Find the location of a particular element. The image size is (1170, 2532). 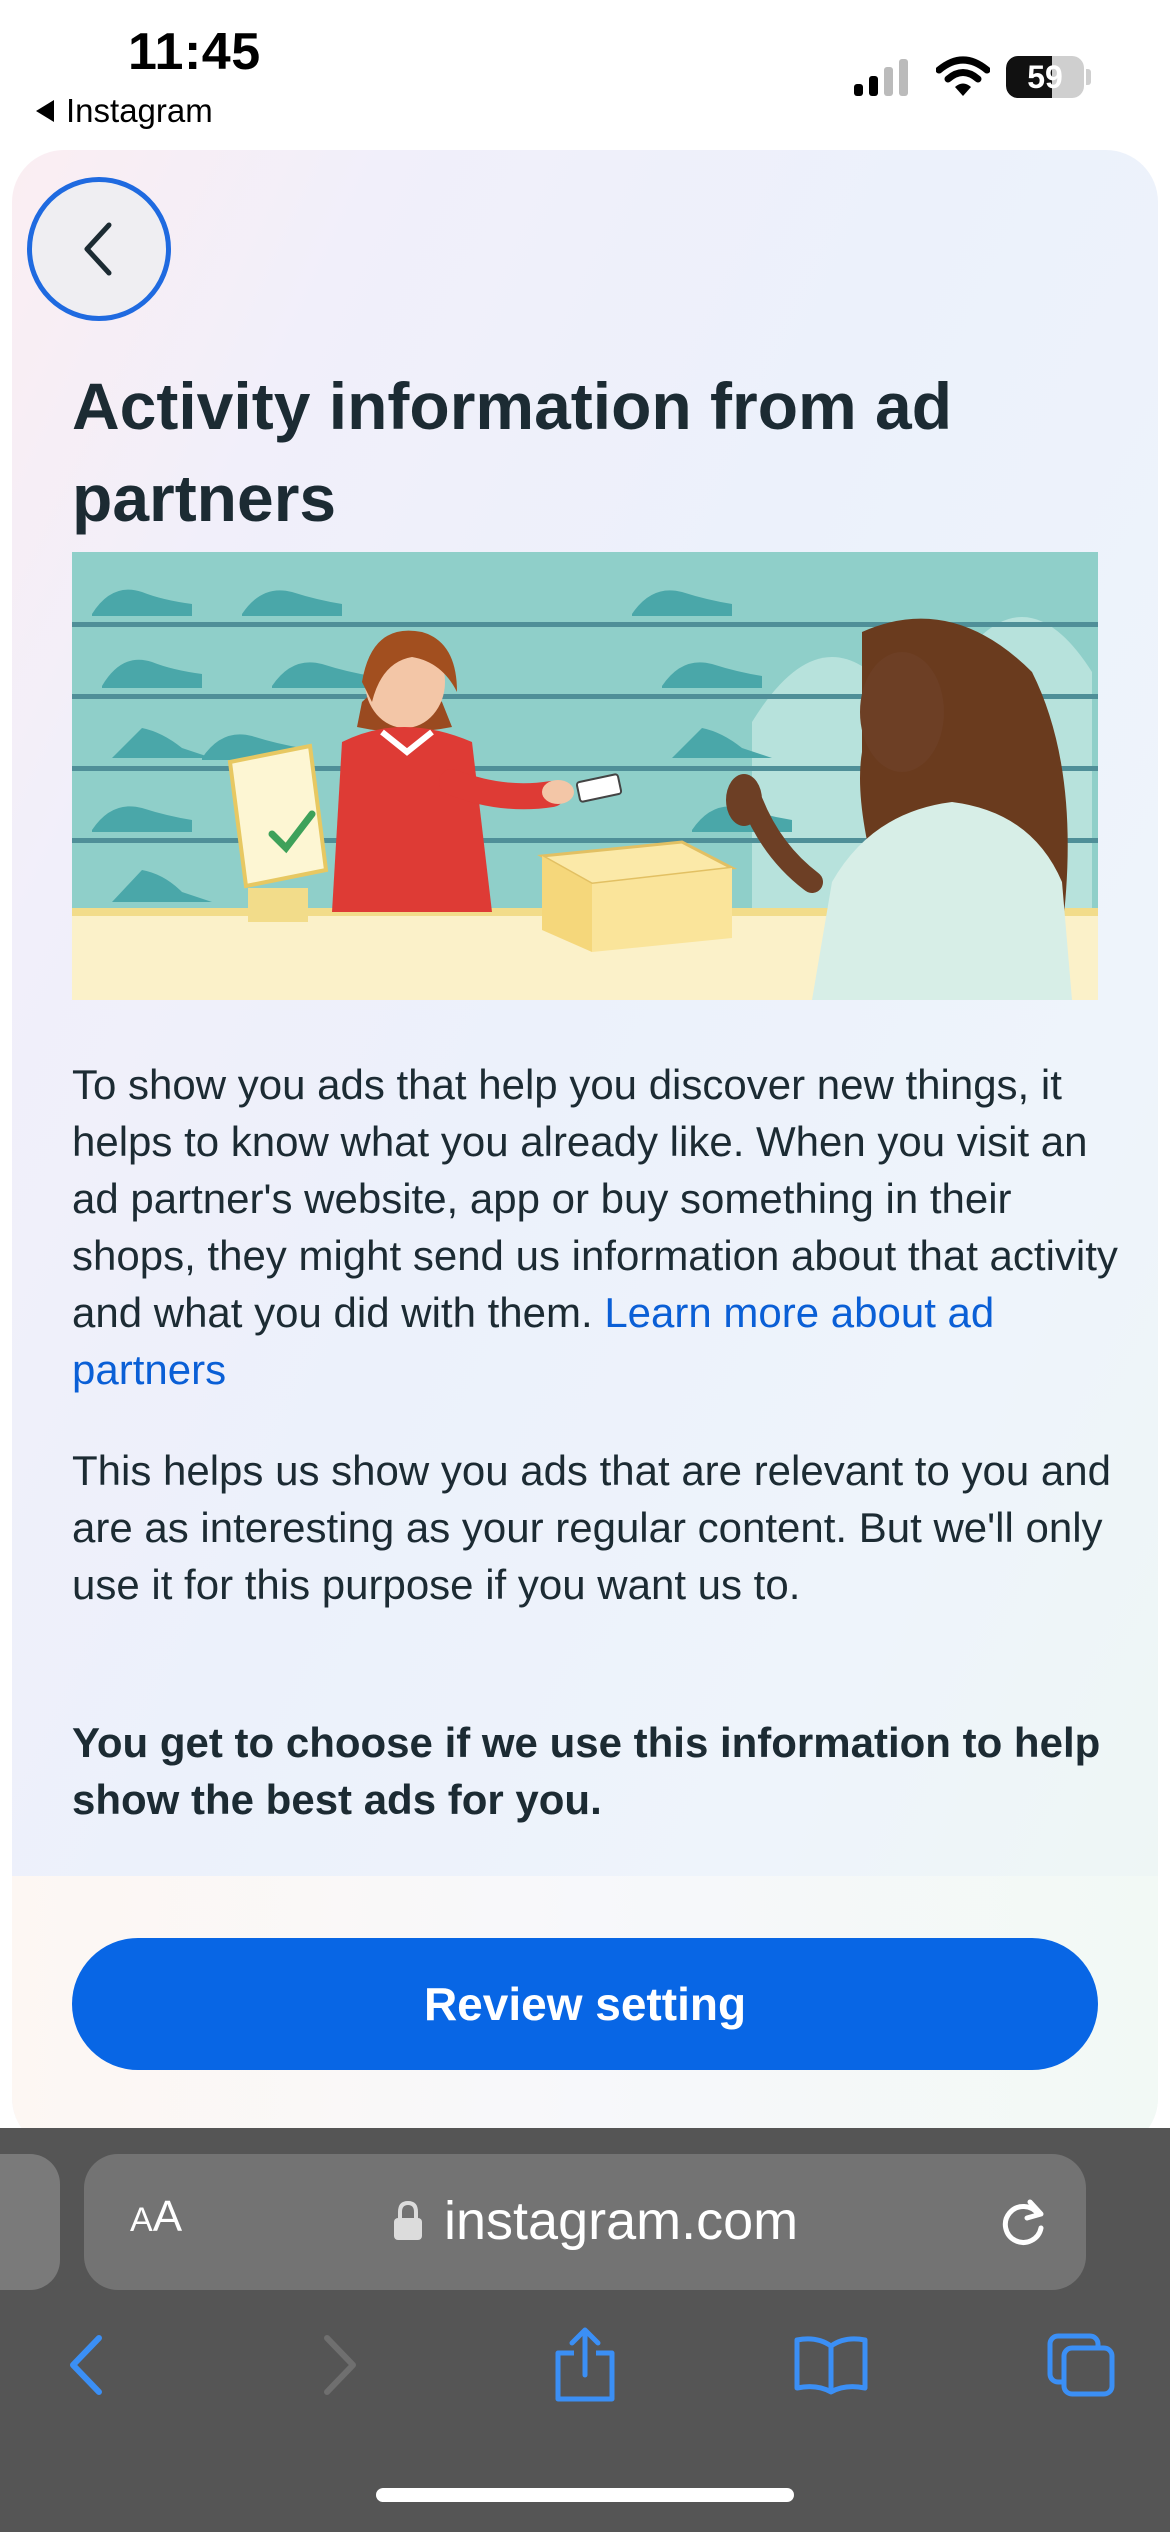

aa-large-label: A is located at coordinates (167, 2216).